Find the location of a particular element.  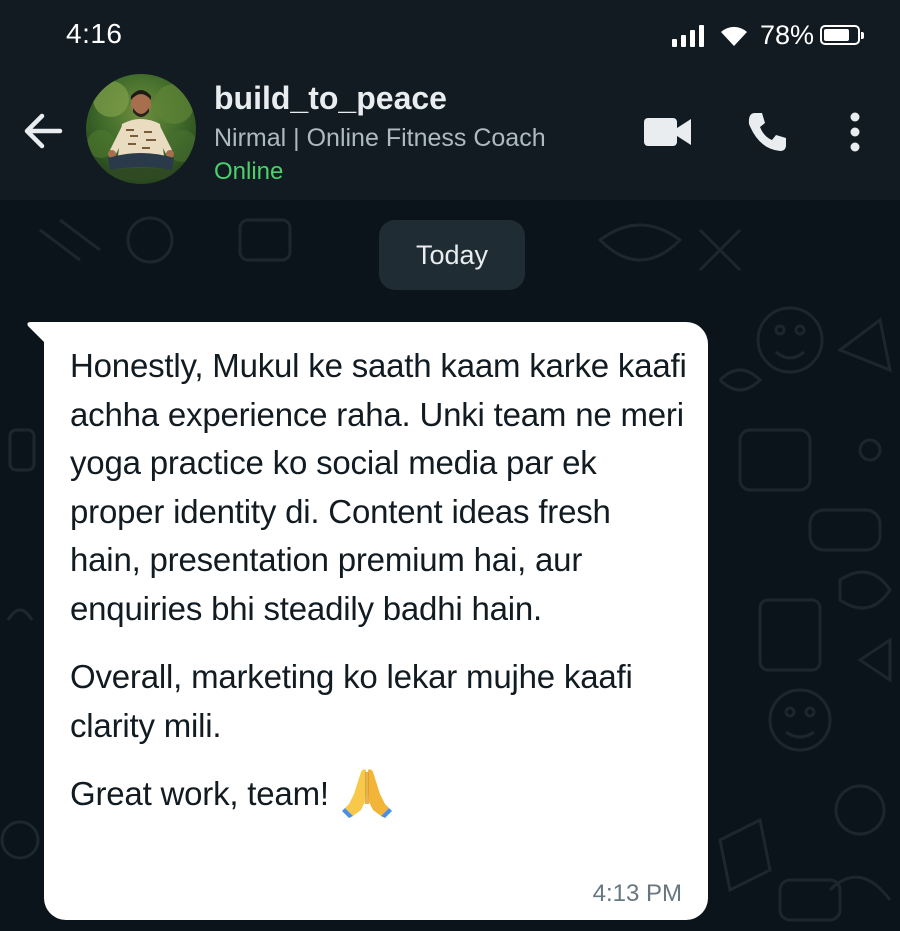

message-closing-text: Great work, team! is located at coordinates (199, 793).